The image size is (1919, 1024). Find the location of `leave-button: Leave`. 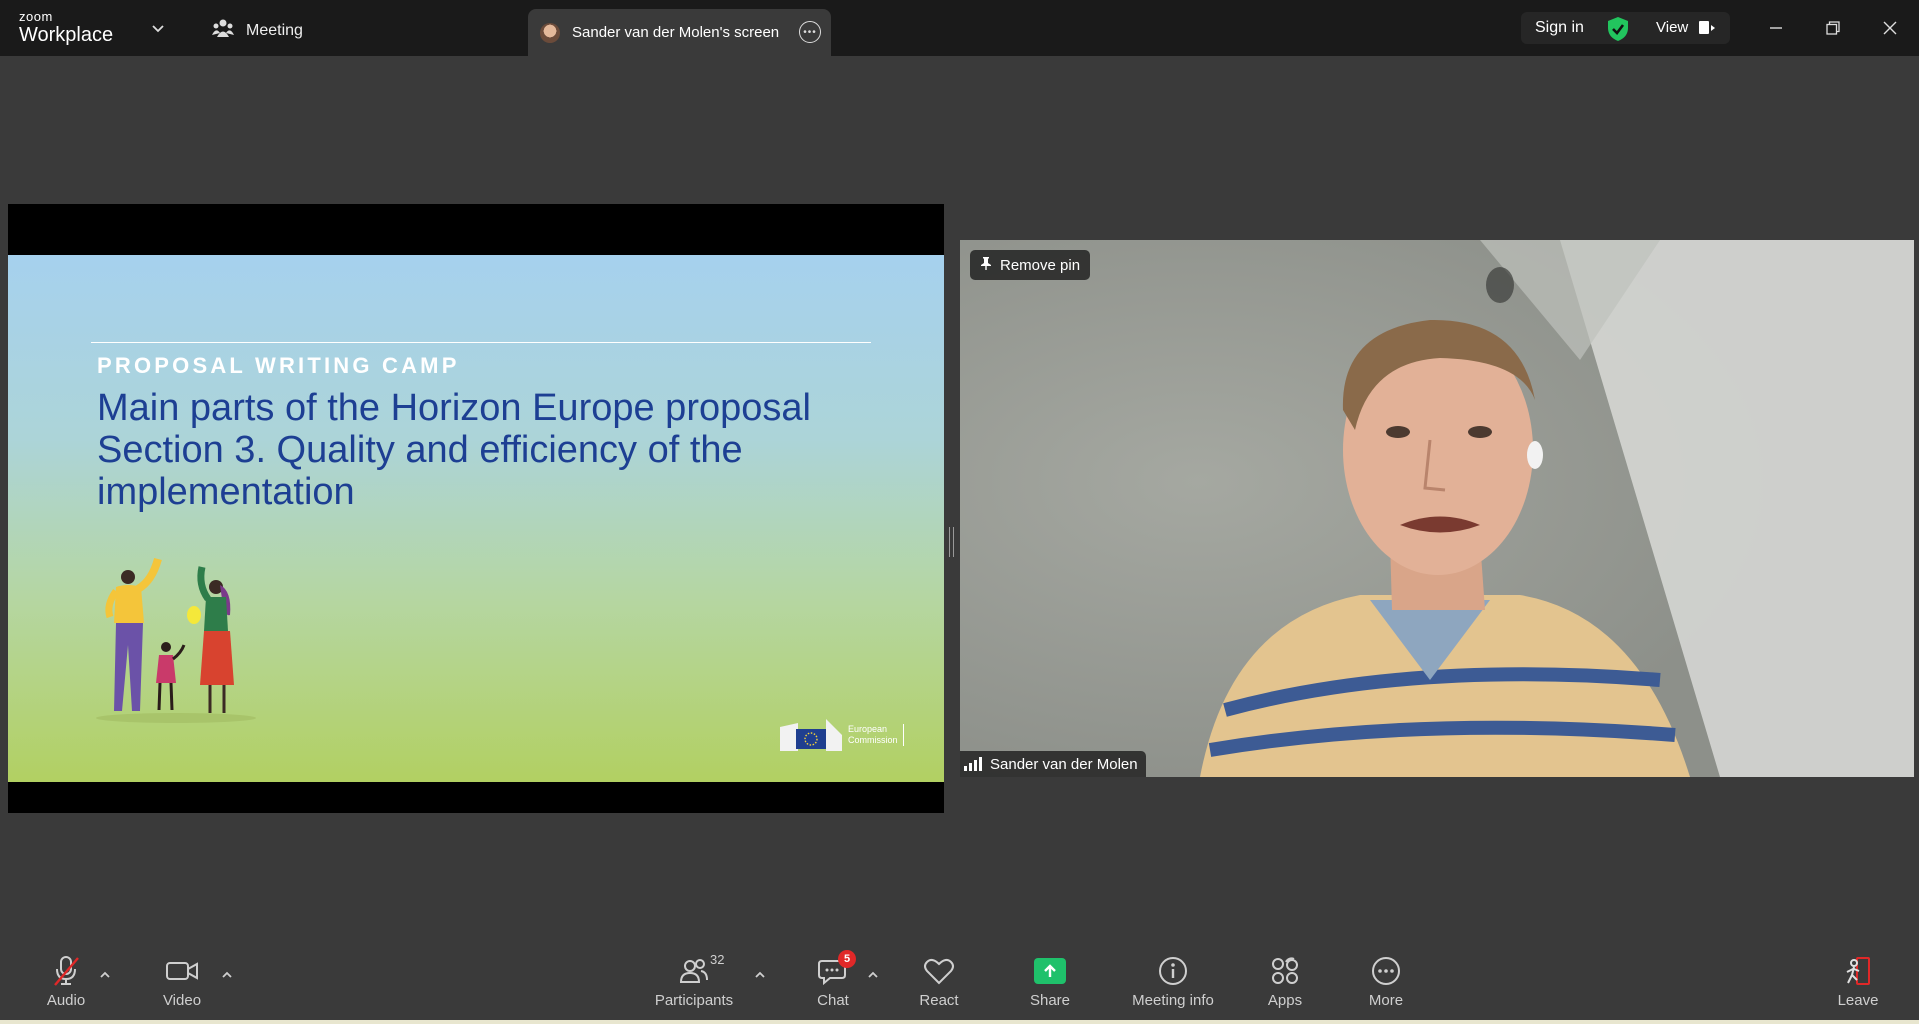

leave-button: Leave is located at coordinates (1858, 981).